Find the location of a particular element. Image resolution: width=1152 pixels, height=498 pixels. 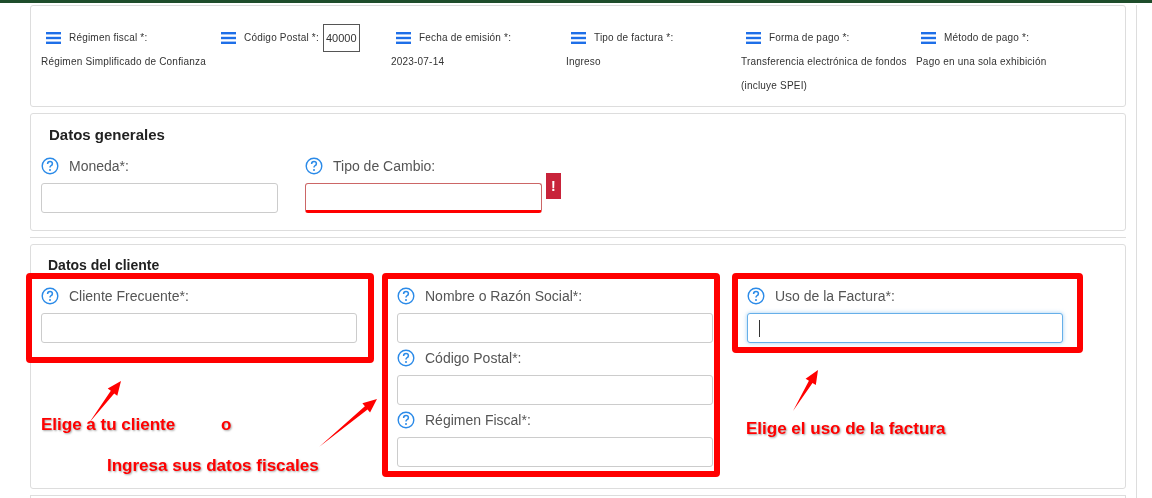

annotation-text: Elige el uso de la factura is located at coordinates (846, 429).